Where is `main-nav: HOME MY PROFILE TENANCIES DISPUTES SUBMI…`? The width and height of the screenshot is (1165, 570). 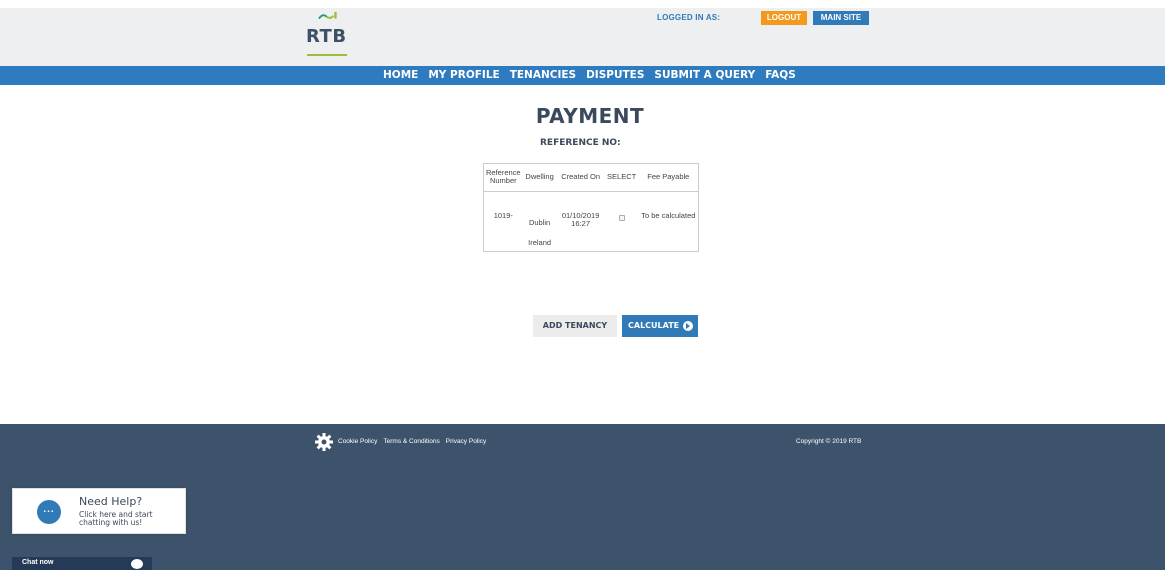 main-nav: HOME MY PROFILE TENANCIES DISPUTES SUBMI… is located at coordinates (582, 75).